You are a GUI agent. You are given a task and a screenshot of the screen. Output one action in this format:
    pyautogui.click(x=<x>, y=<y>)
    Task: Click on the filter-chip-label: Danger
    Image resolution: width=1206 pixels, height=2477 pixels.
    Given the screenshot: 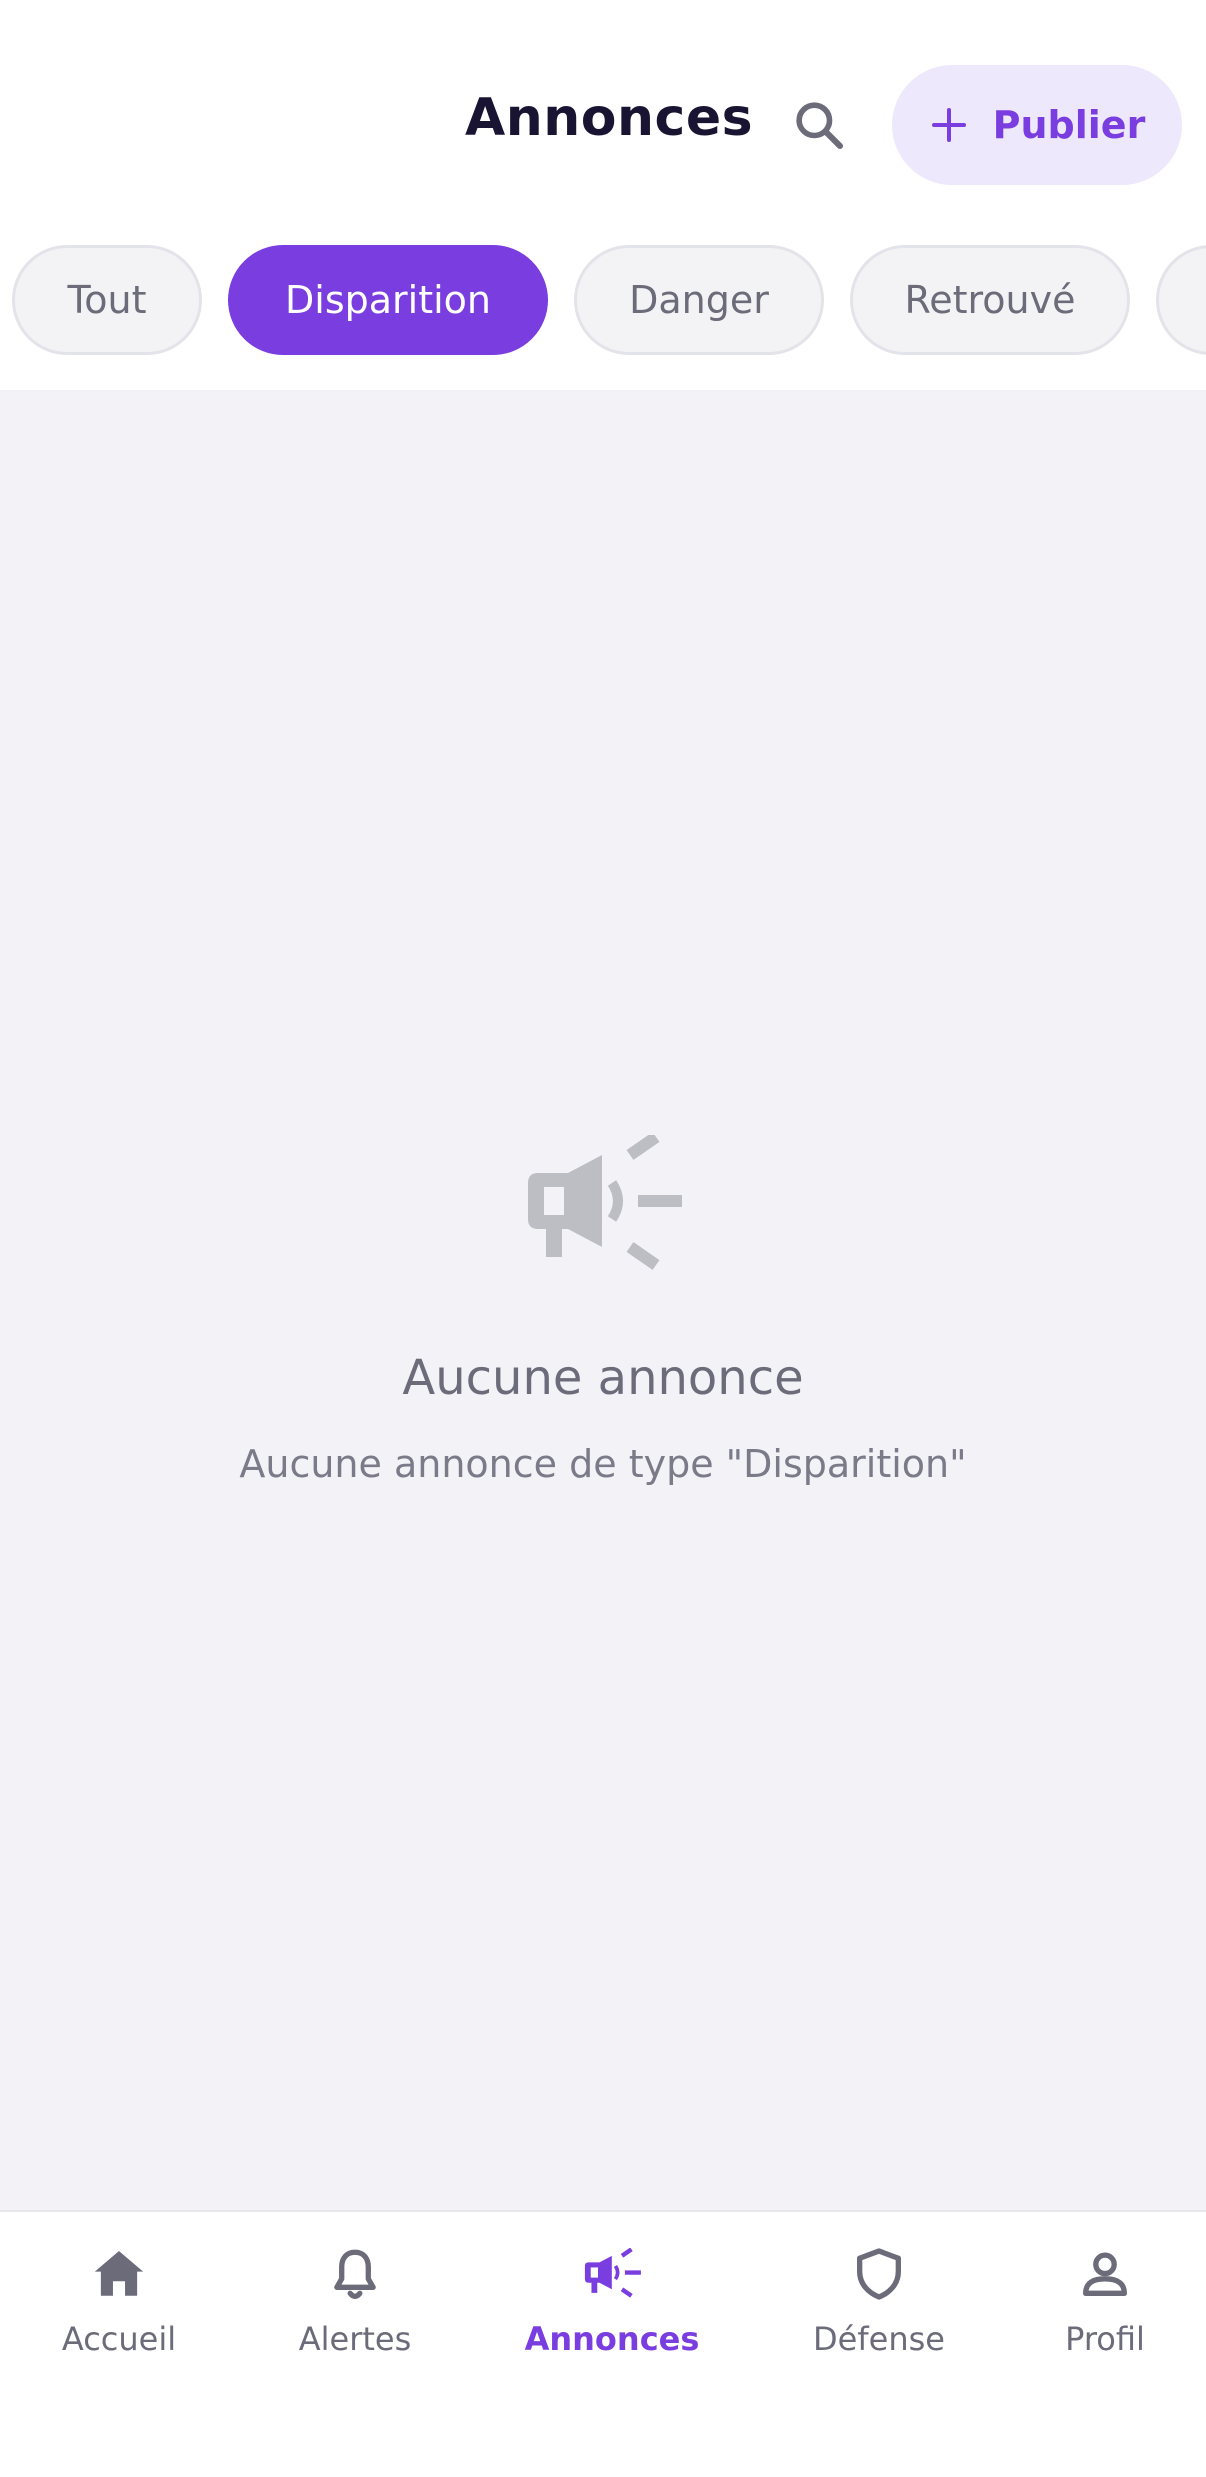 What is the action you would take?
    pyautogui.click(x=699, y=300)
    